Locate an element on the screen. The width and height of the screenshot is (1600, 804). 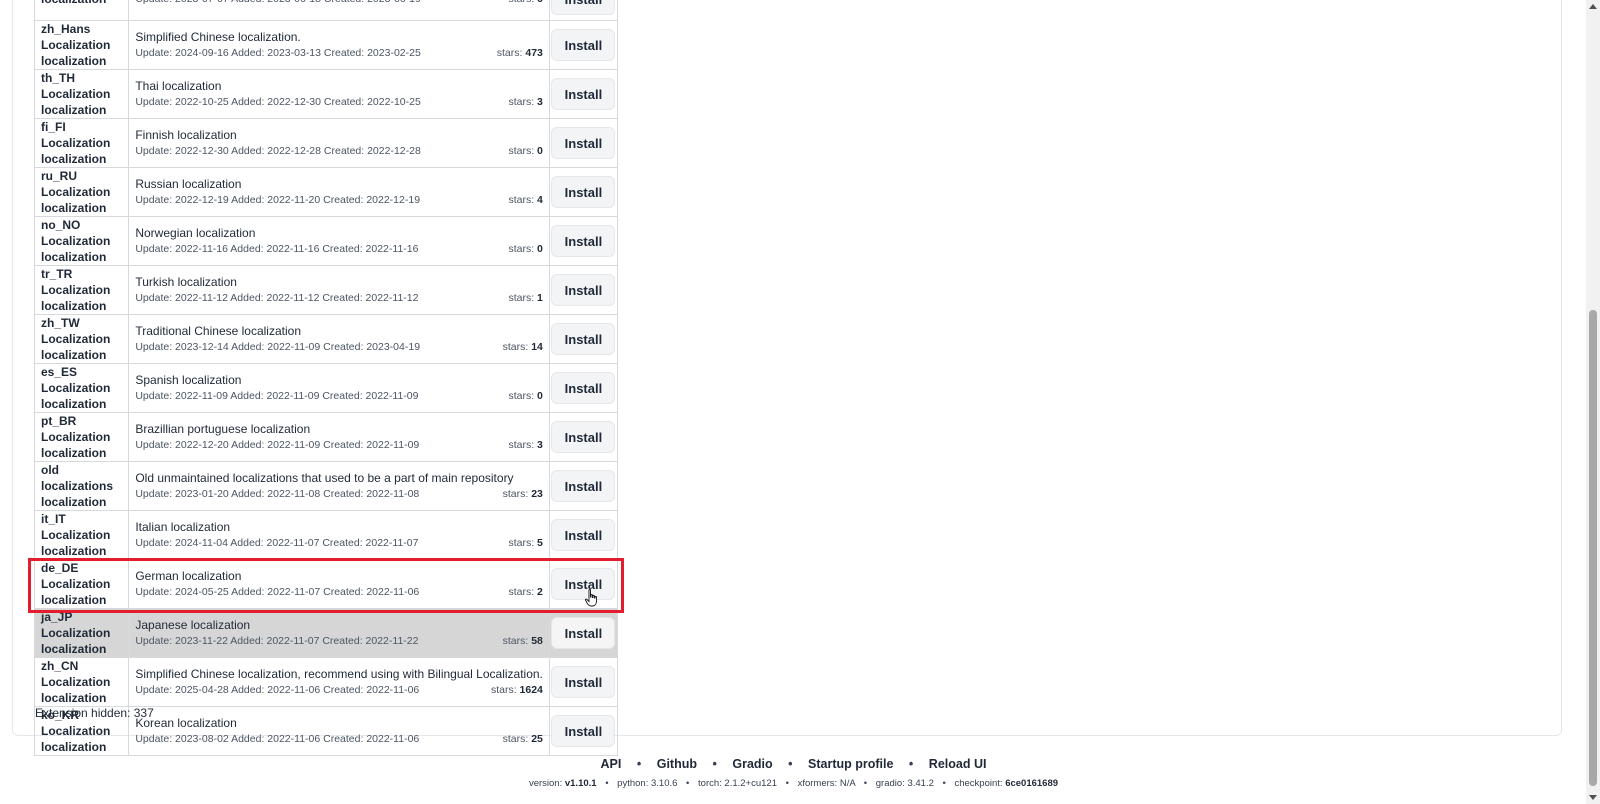
extension-name: th_TH Localization is located at coordinates (81, 86).